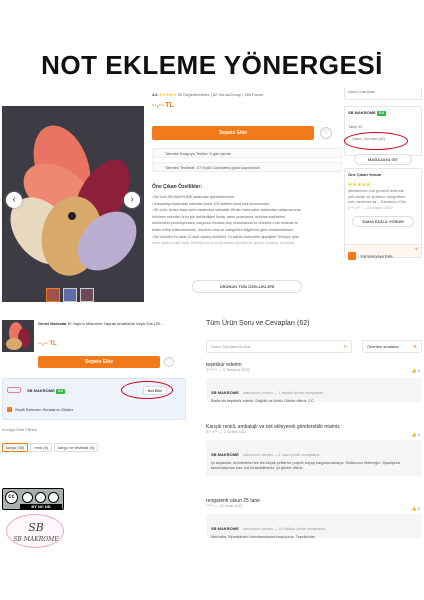 The height and width of the screenshot is (600, 424). I want to click on seller-banner: Satıcı Kampları, so click(383, 94).